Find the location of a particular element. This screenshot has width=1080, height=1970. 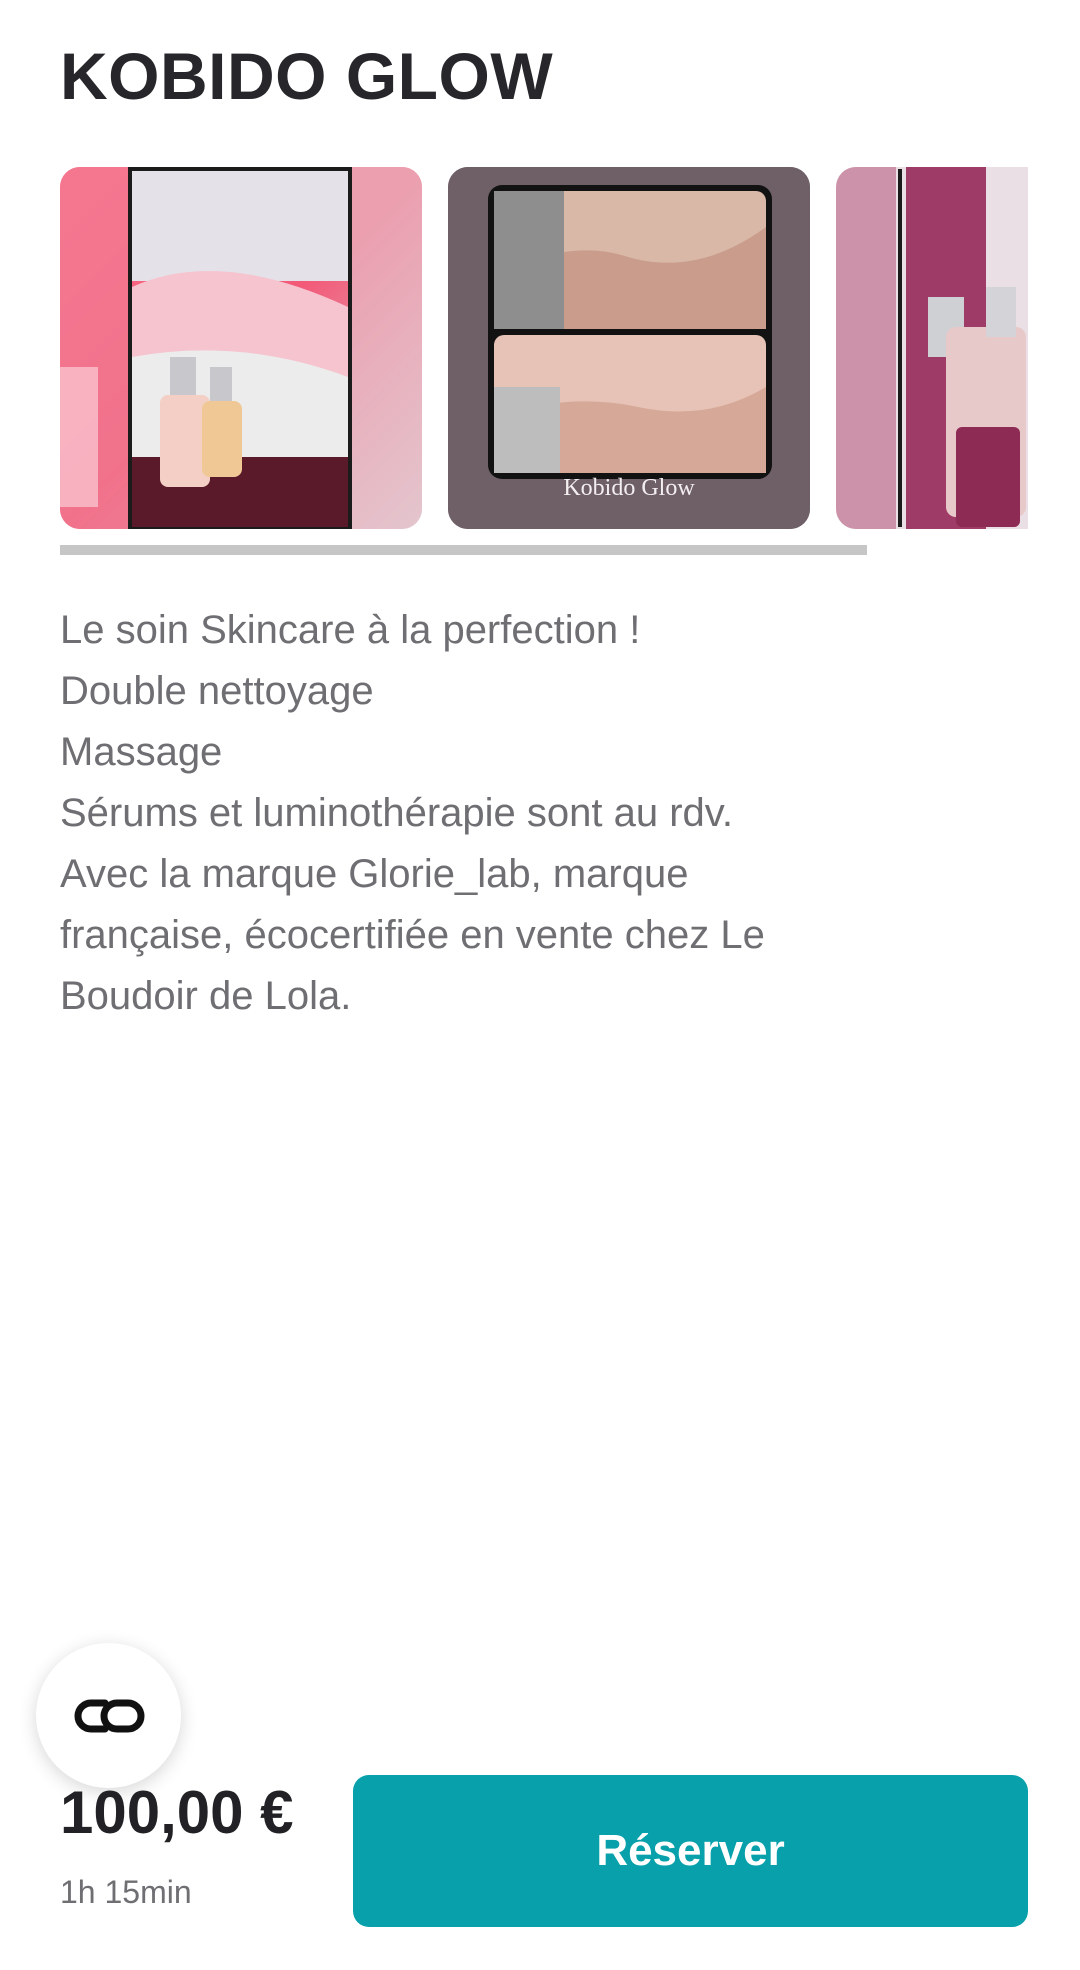

image-caption: Kobido Glow is located at coordinates (629, 488).